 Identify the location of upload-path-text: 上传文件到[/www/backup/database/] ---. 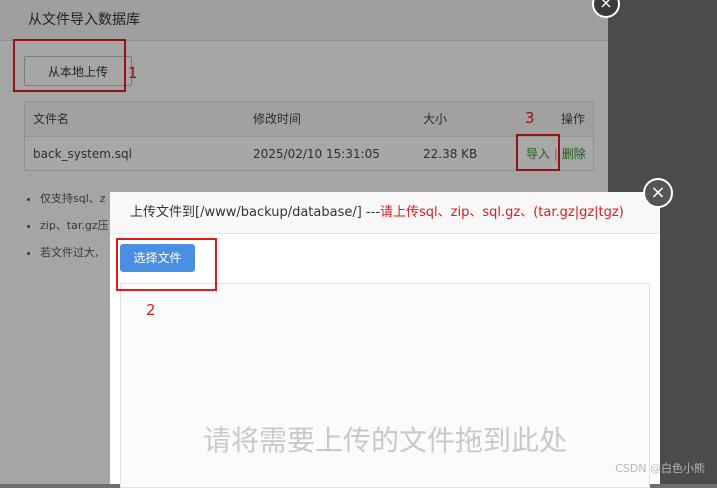
(255, 212).